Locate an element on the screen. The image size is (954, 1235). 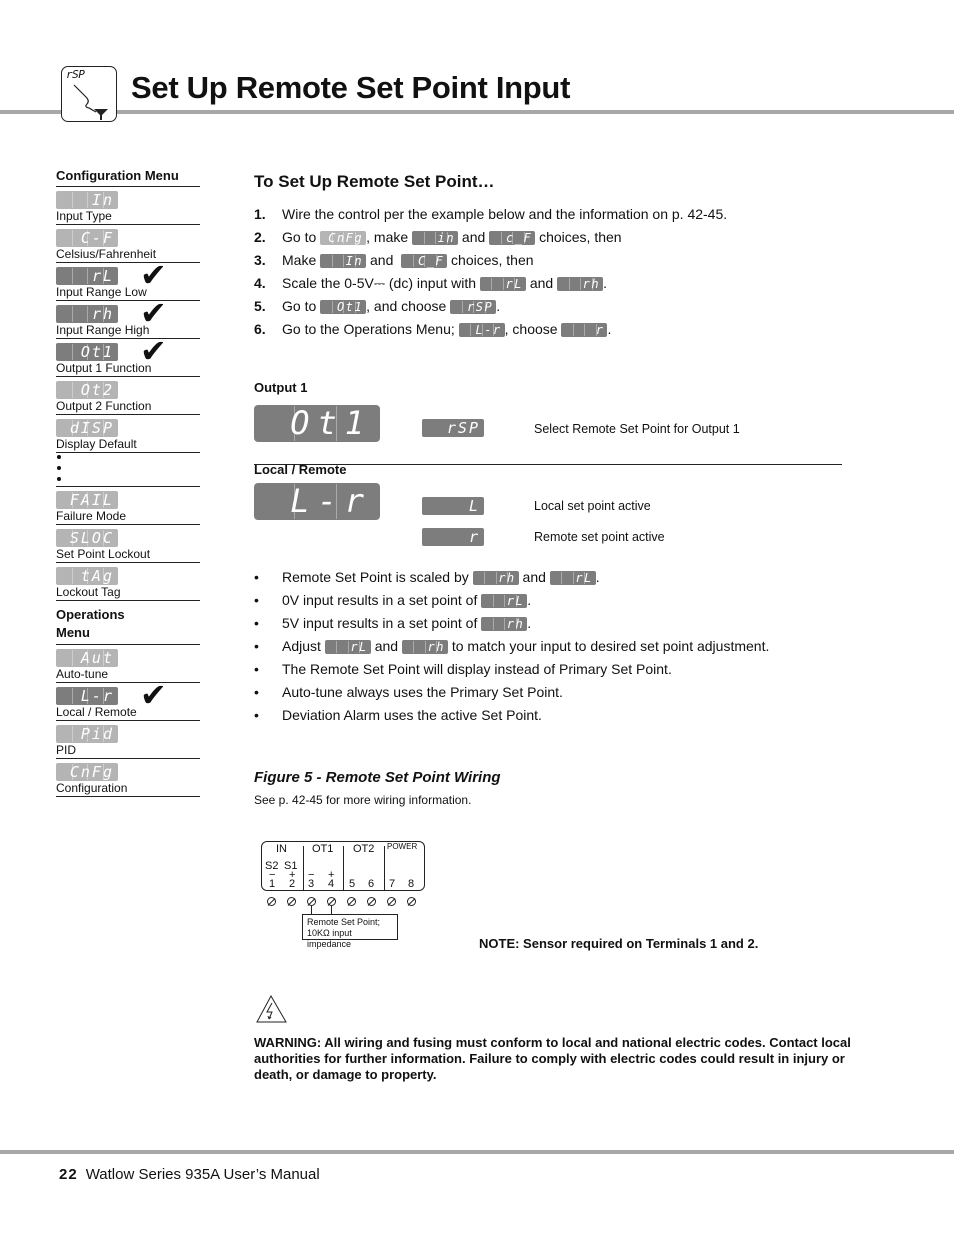
led-display: in is located at coordinates (435, 238).